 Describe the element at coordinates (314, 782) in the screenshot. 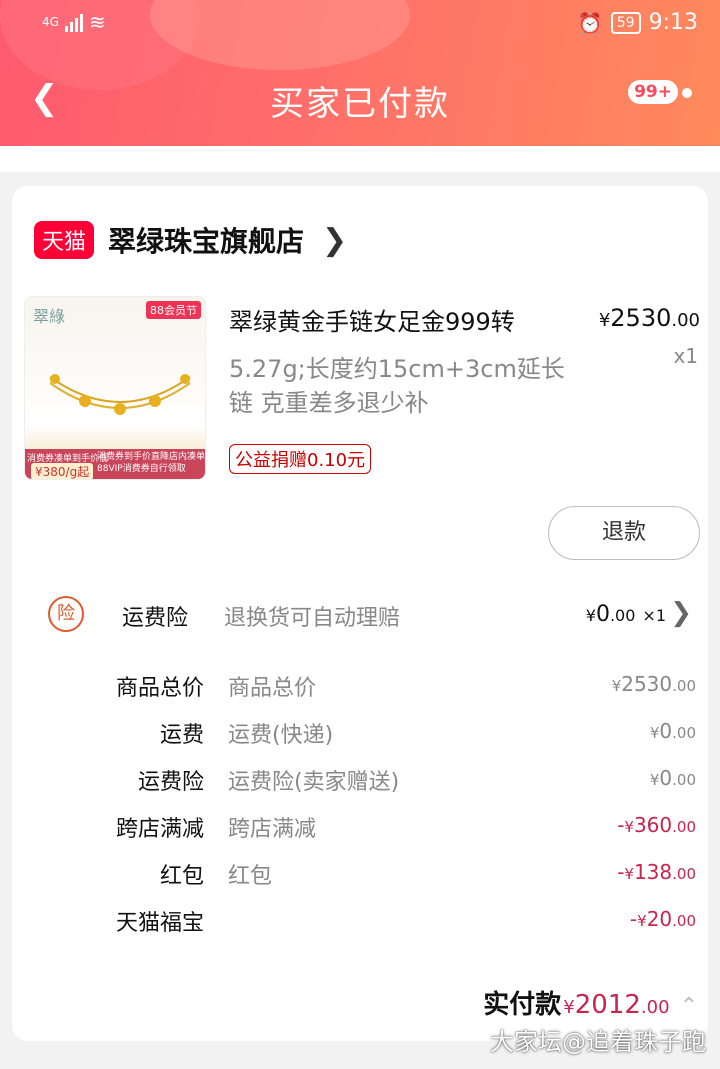

I see `row-desc: 运费险(卖家赠送)` at that location.